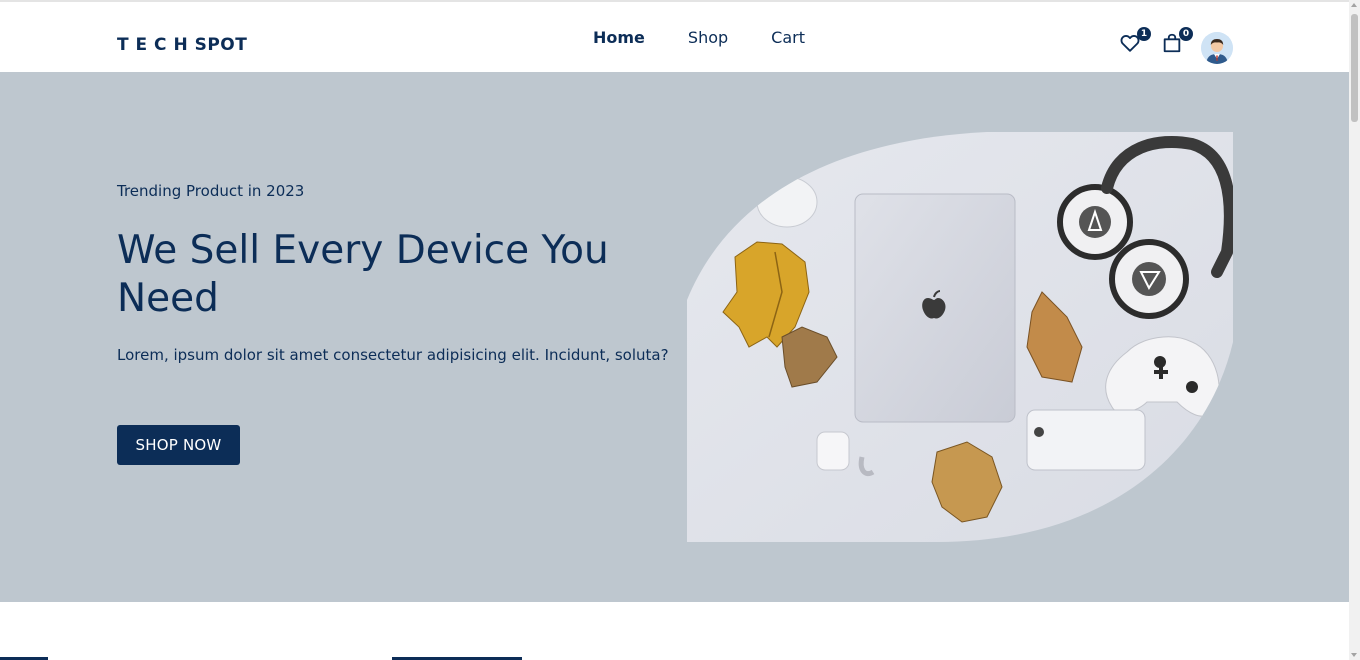 Image resolution: width=1360 pixels, height=660 pixels. I want to click on scroll-down-arrow-icon, so click(1354, 655).